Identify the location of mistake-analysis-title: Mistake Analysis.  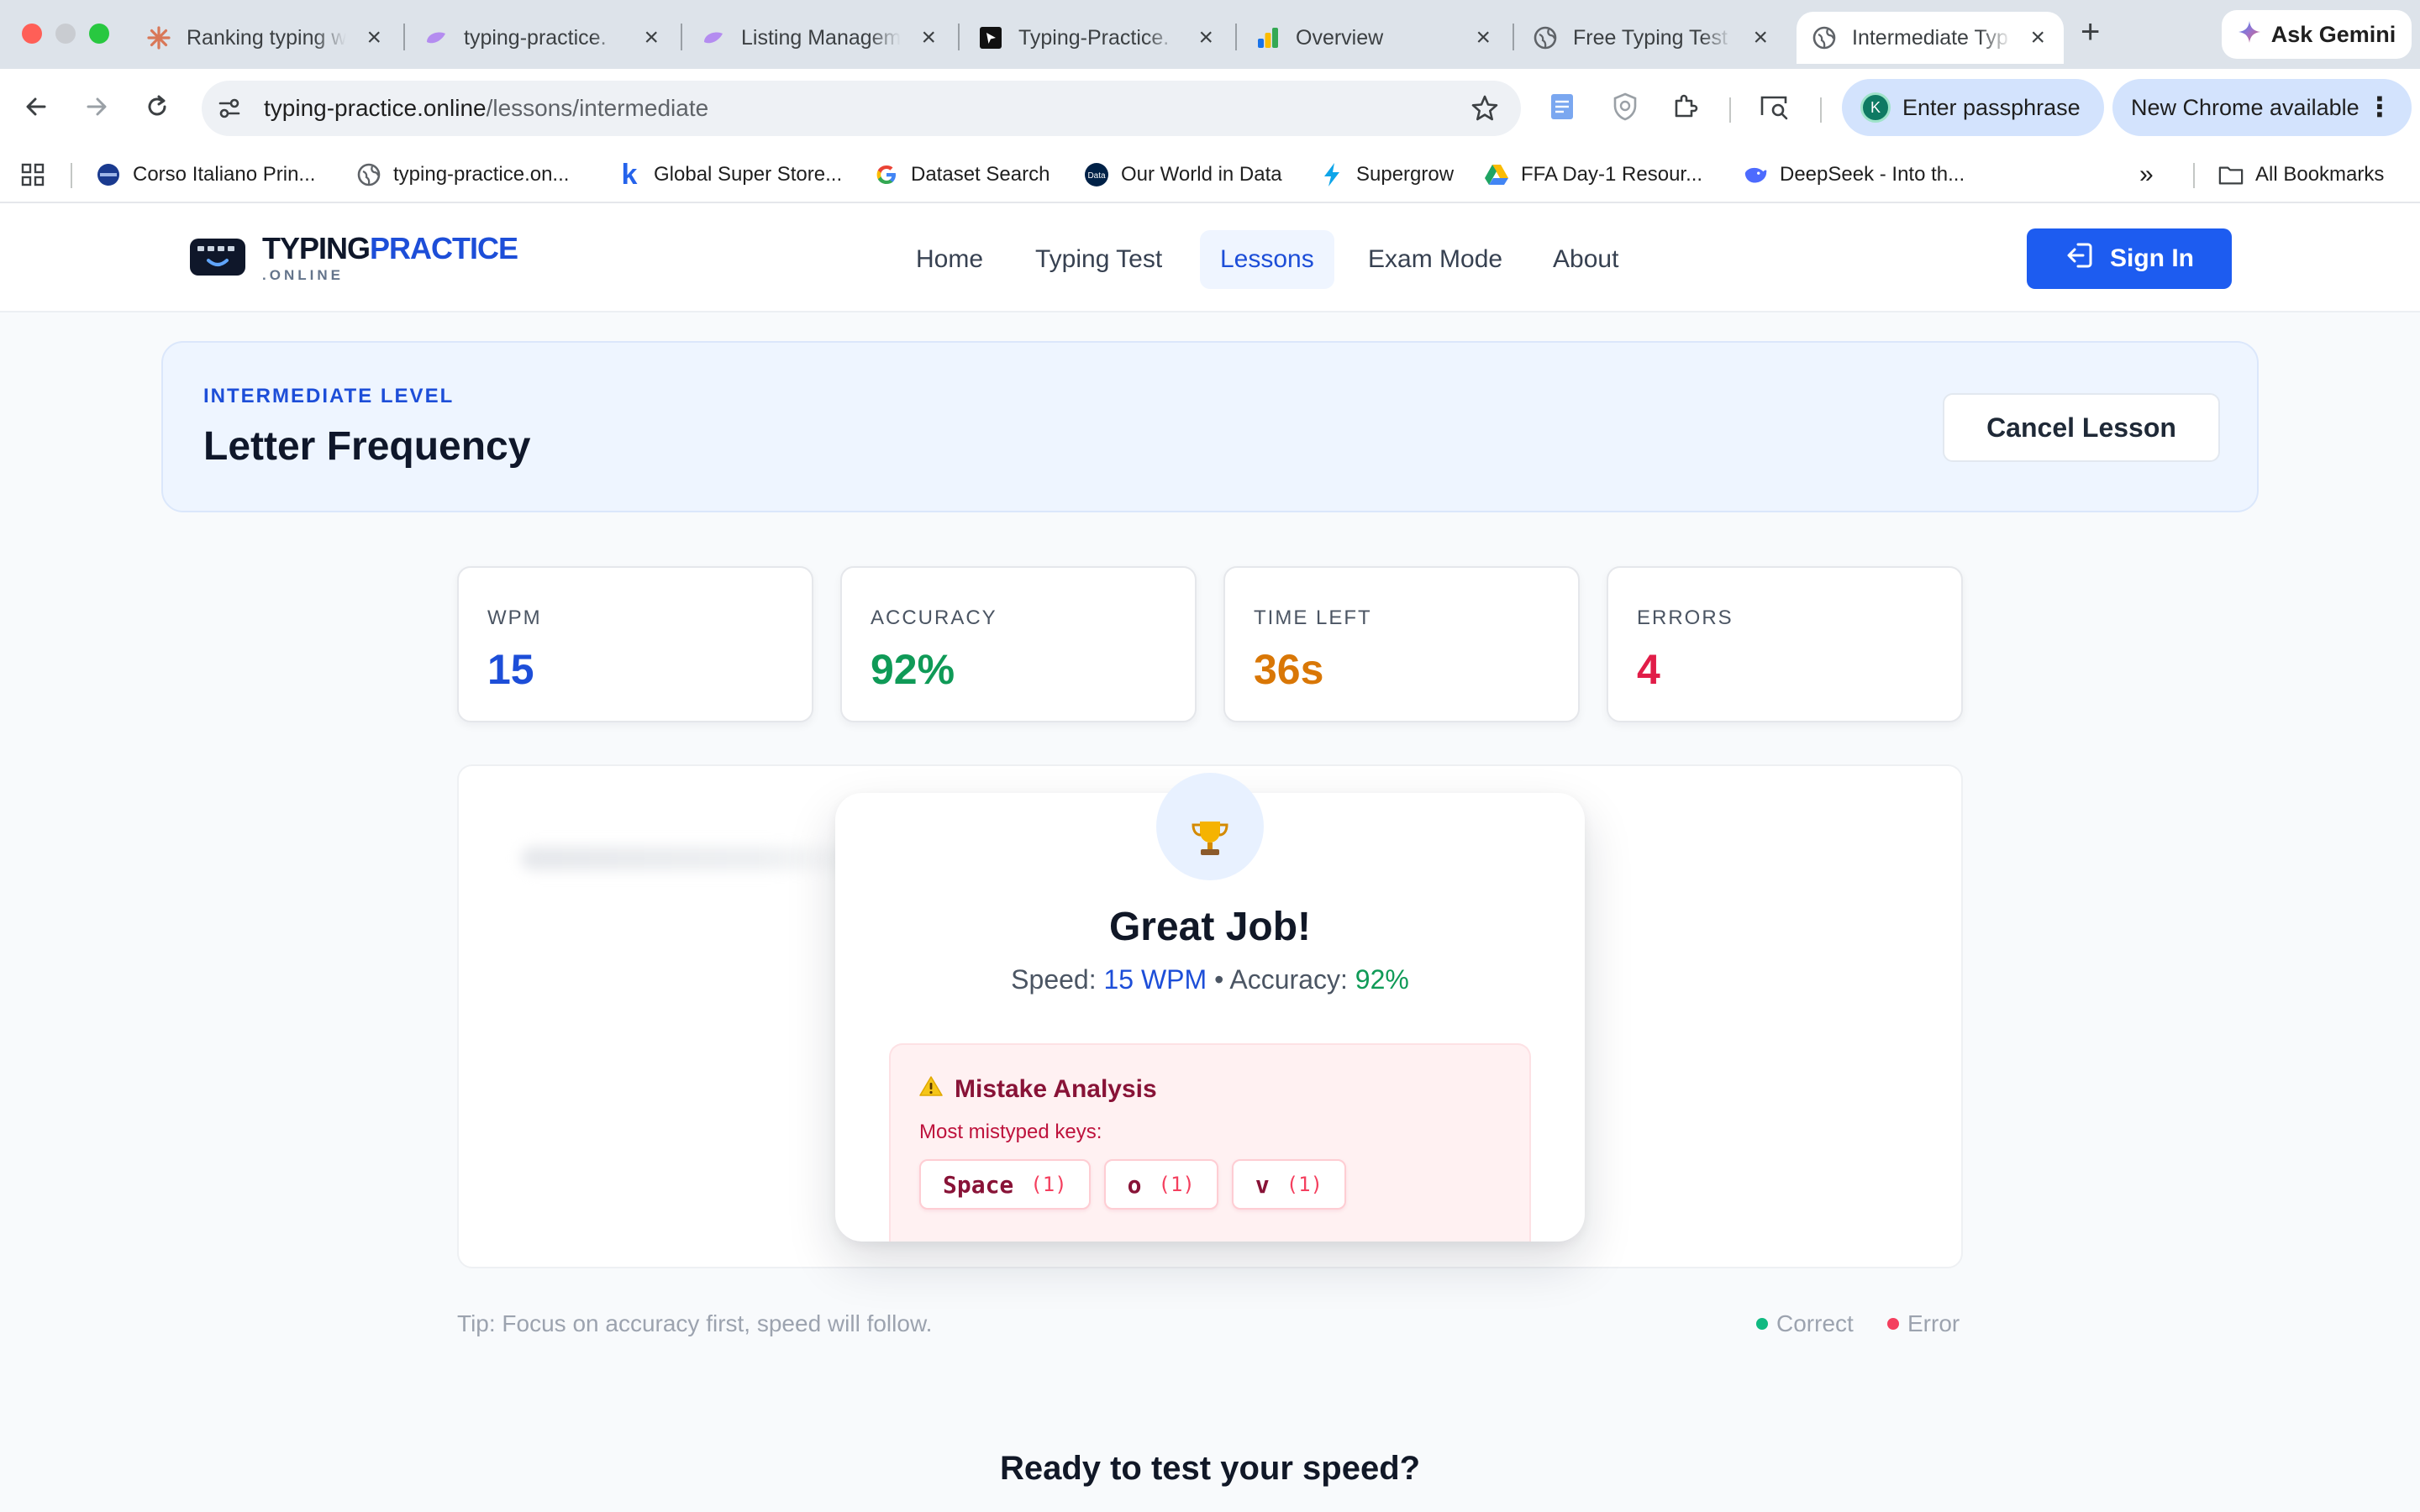
(1056, 1089).